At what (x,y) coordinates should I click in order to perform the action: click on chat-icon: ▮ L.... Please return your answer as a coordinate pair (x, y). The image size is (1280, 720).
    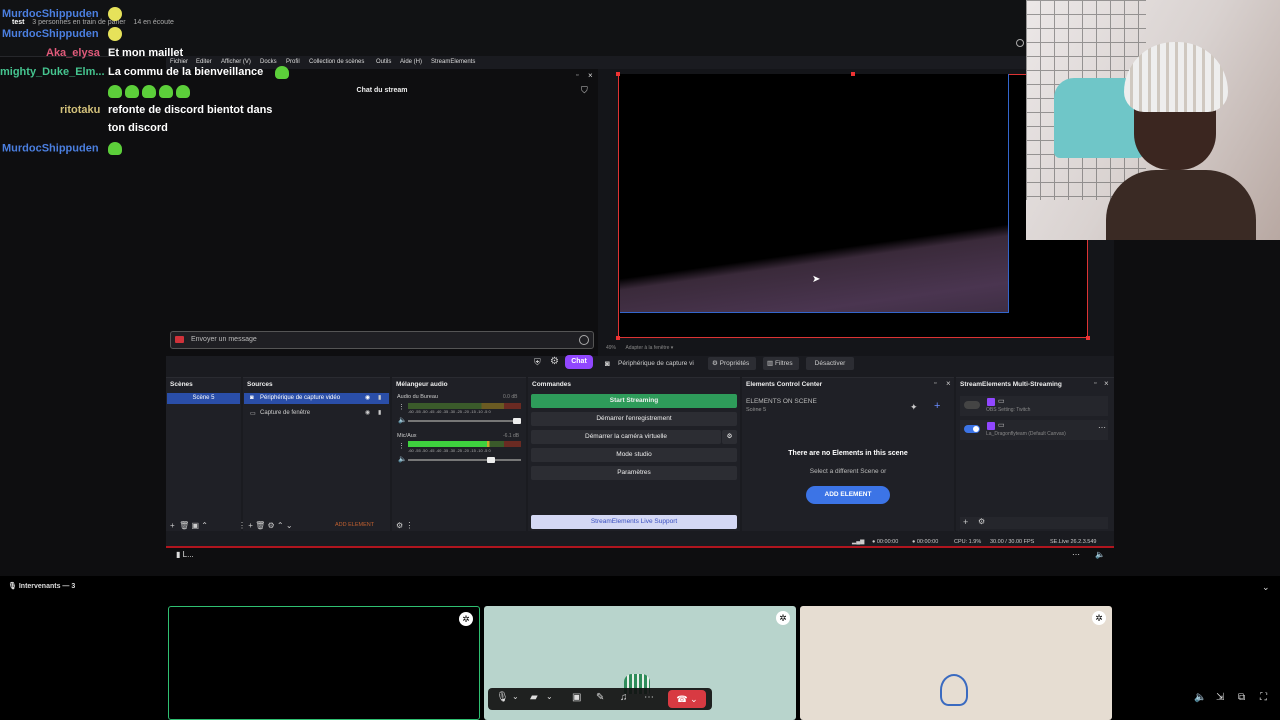
    Looking at the image, I should click on (185, 554).